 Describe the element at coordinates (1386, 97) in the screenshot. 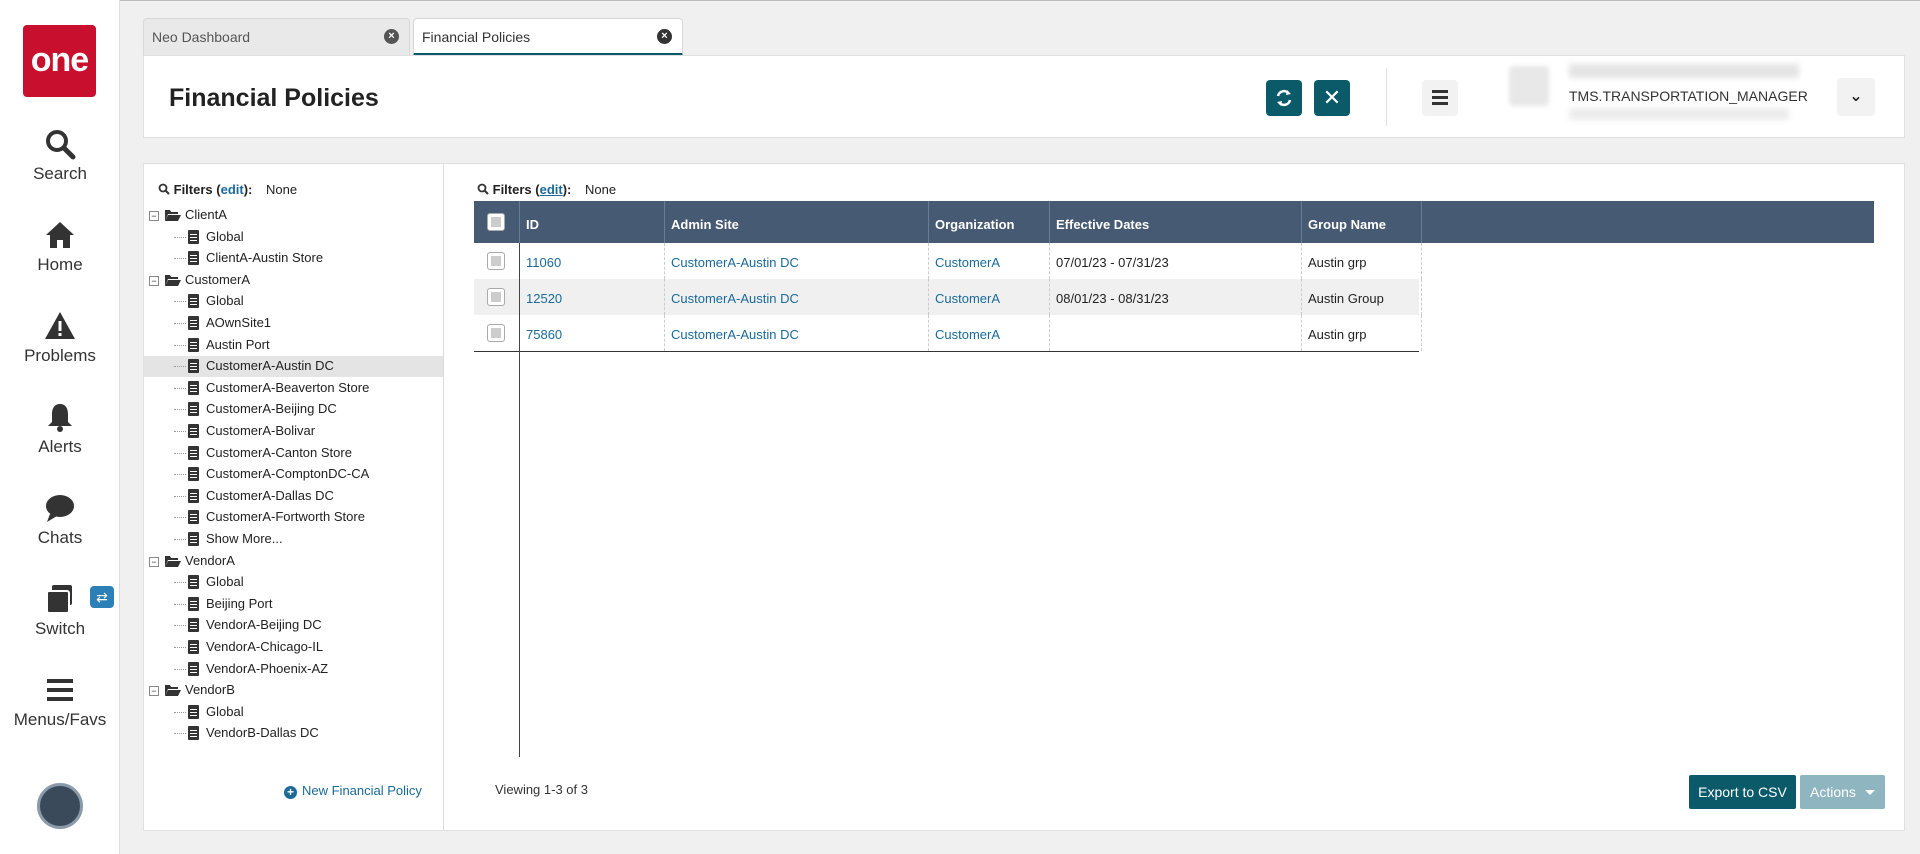

I see `header-divider` at that location.